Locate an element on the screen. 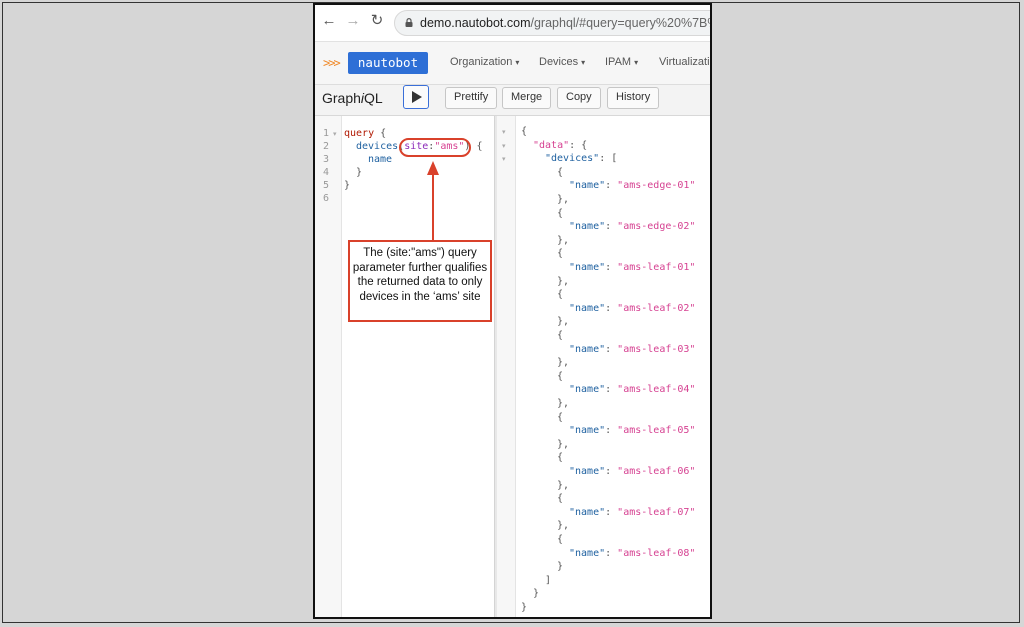  device-name: "ams-edge-02" is located at coordinates (656, 227).